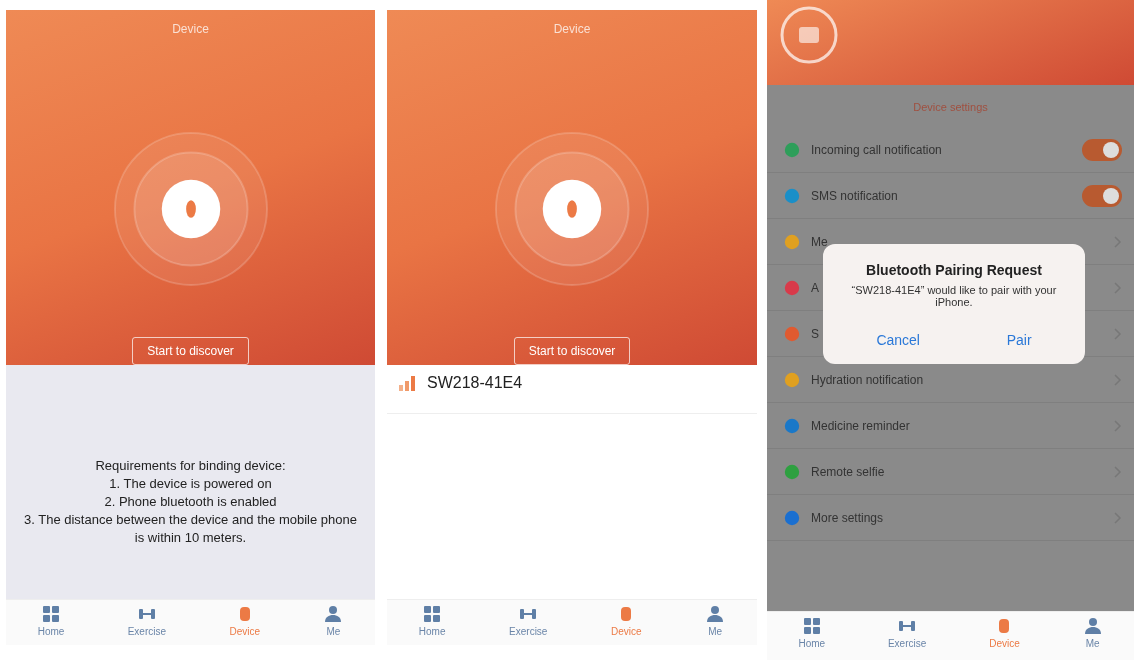  What do you see at coordinates (950, 518) in the screenshot?
I see `settings-row: More settings` at bounding box center [950, 518].